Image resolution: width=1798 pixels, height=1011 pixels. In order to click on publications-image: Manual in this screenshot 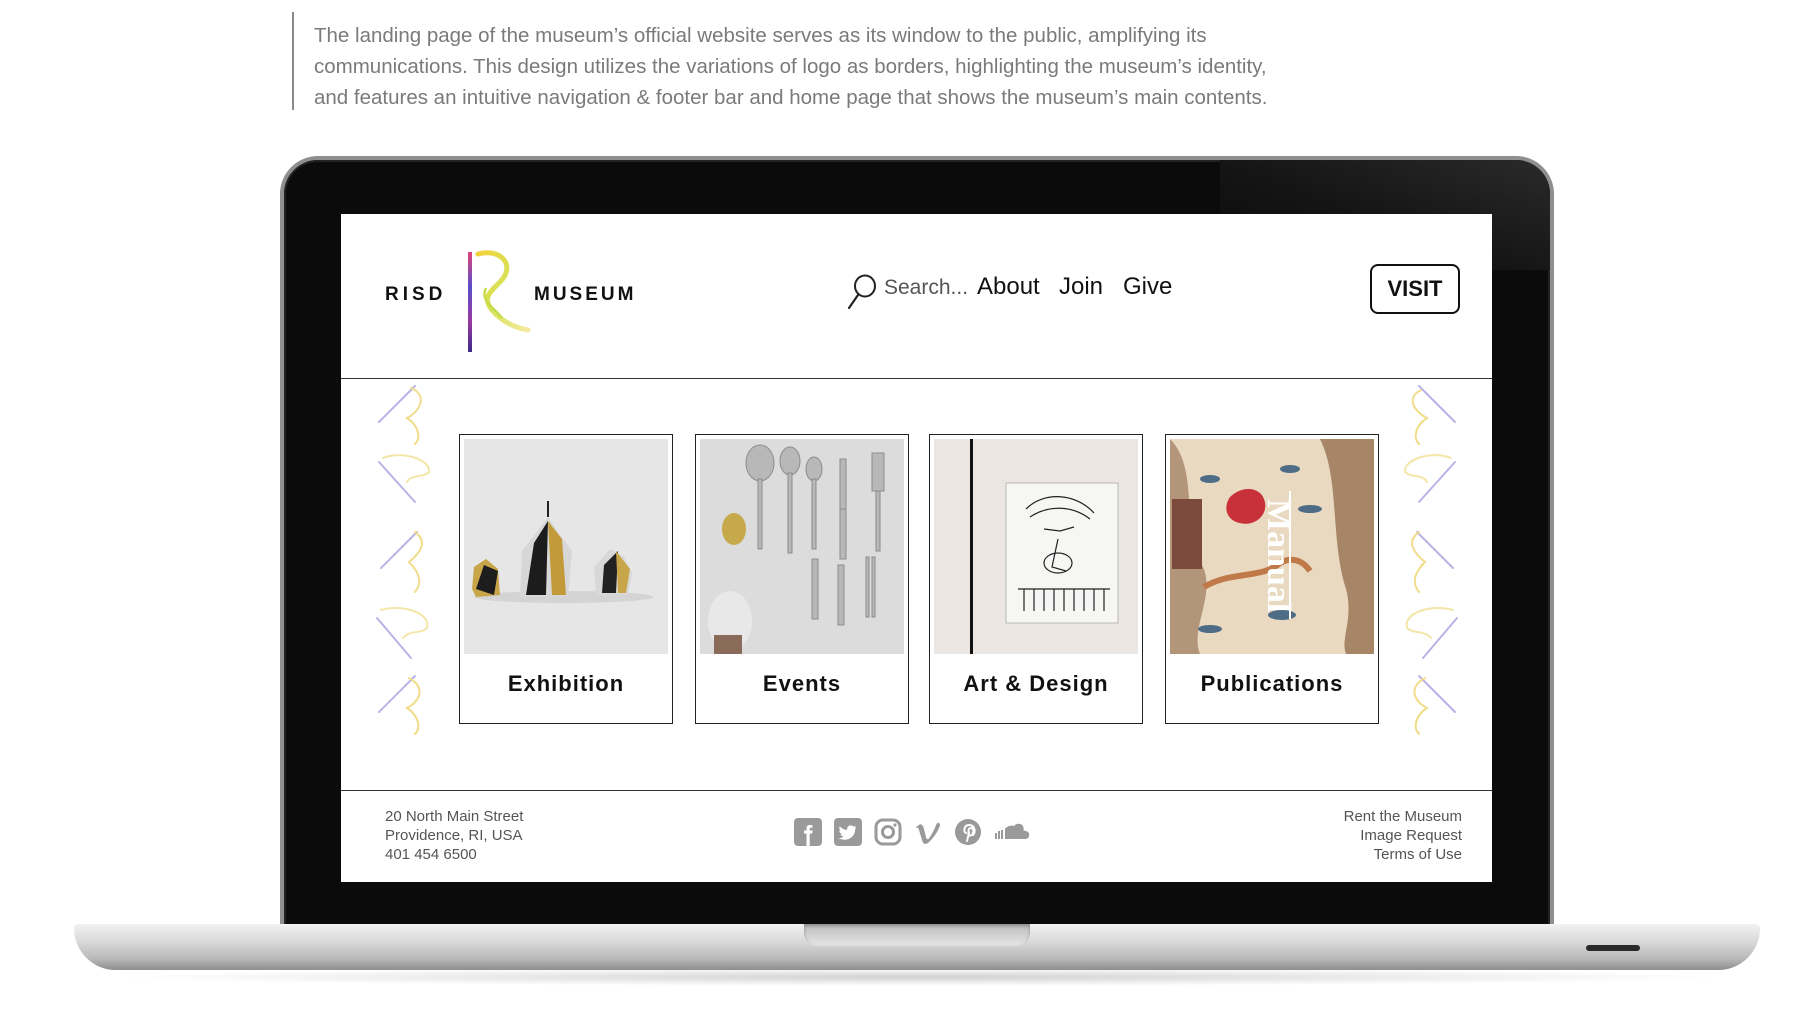, I will do `click(1272, 546)`.